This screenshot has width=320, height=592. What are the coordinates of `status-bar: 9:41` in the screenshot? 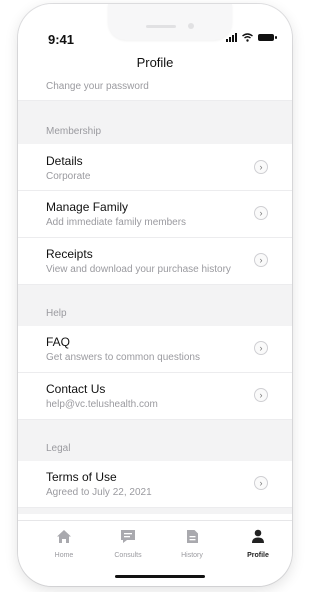 It's located at (155, 26).